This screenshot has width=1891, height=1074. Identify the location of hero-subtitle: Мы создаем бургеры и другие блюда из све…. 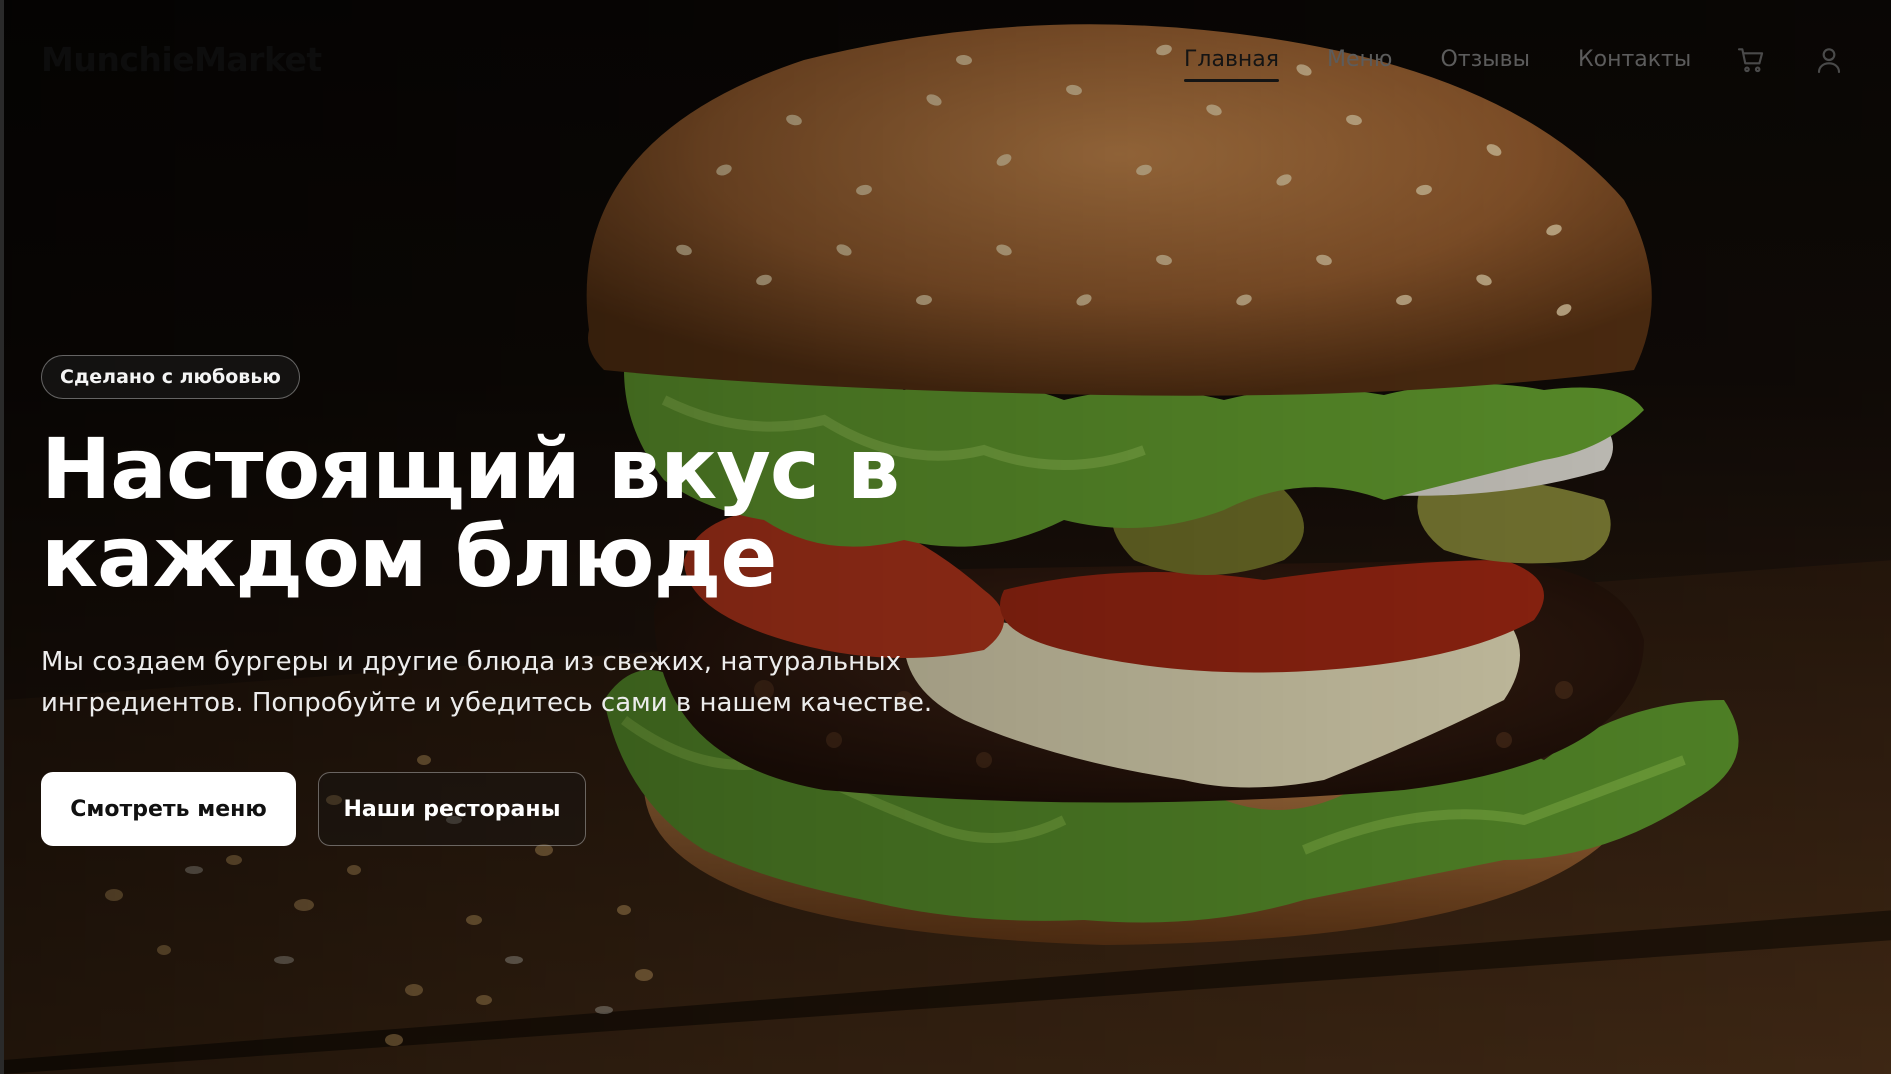
(501, 683).